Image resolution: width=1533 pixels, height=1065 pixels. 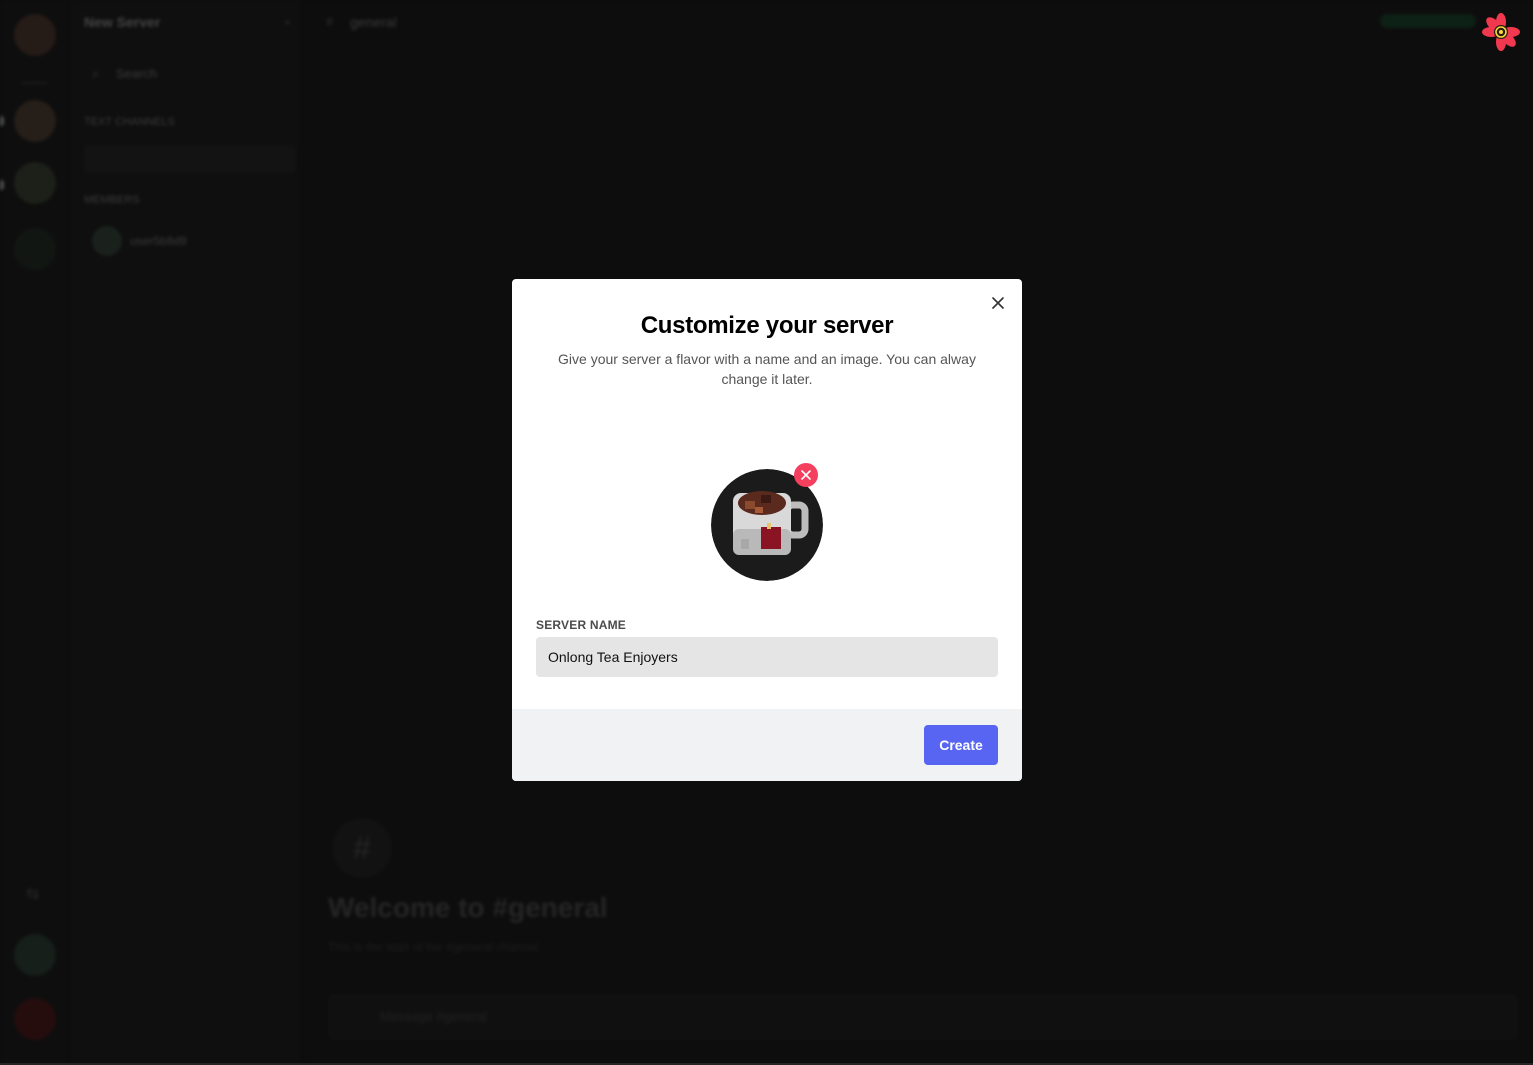 What do you see at coordinates (767, 325) in the screenshot?
I see `modal-title: Customize your server` at bounding box center [767, 325].